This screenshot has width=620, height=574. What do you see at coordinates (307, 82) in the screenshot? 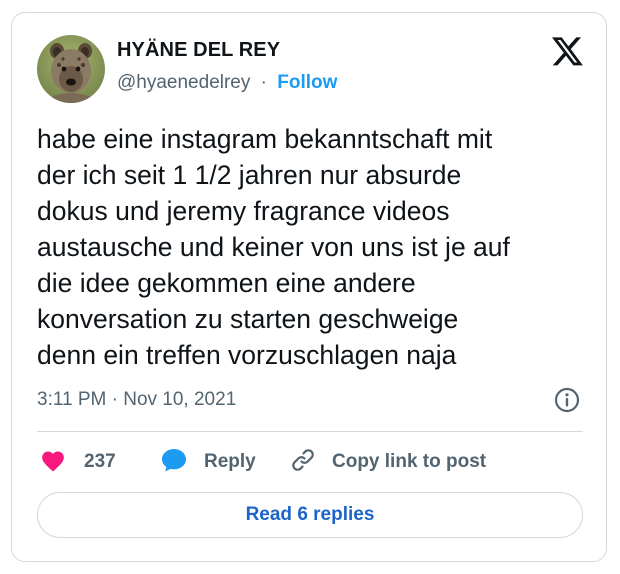
I see `follow-button: Follow` at bounding box center [307, 82].